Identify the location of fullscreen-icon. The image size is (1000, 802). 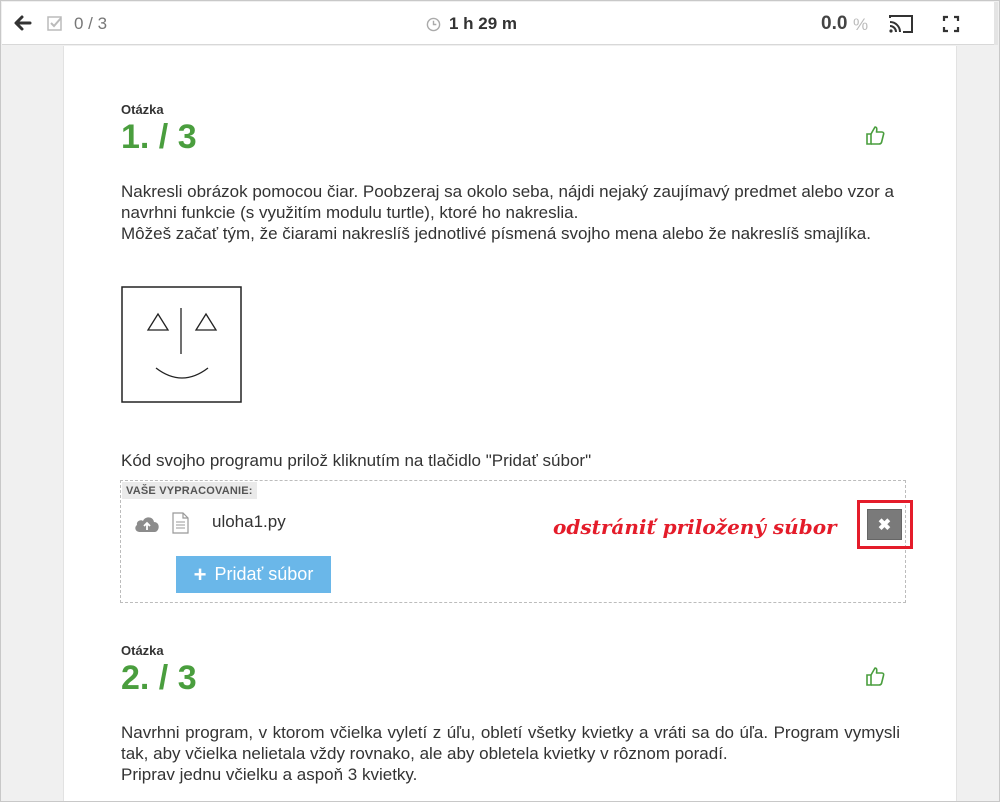
(951, 24).